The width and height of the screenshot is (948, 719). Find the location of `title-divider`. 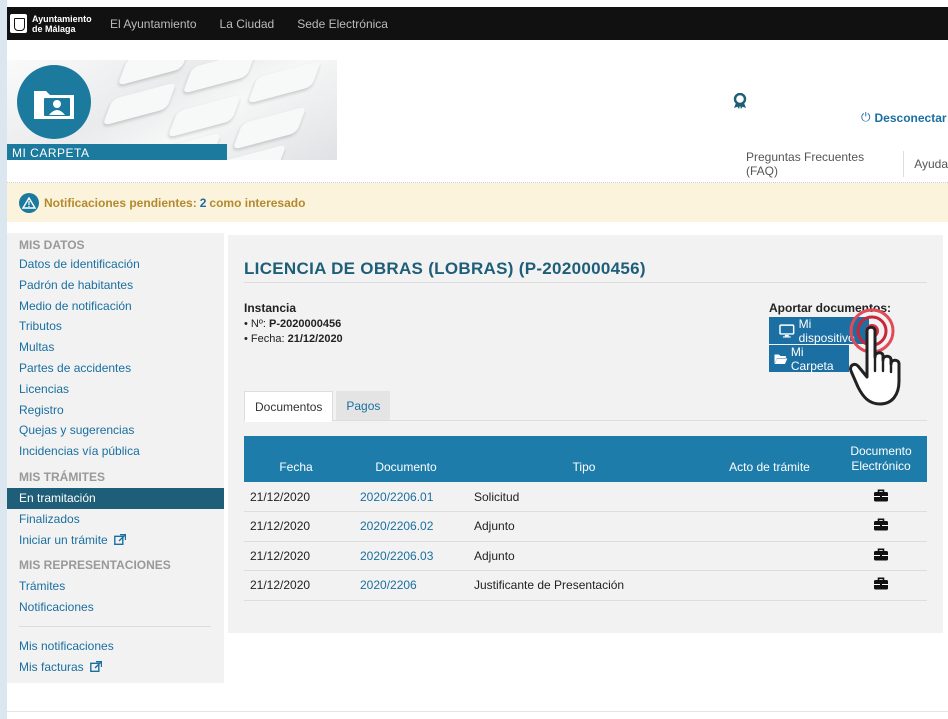

title-divider is located at coordinates (585, 282).